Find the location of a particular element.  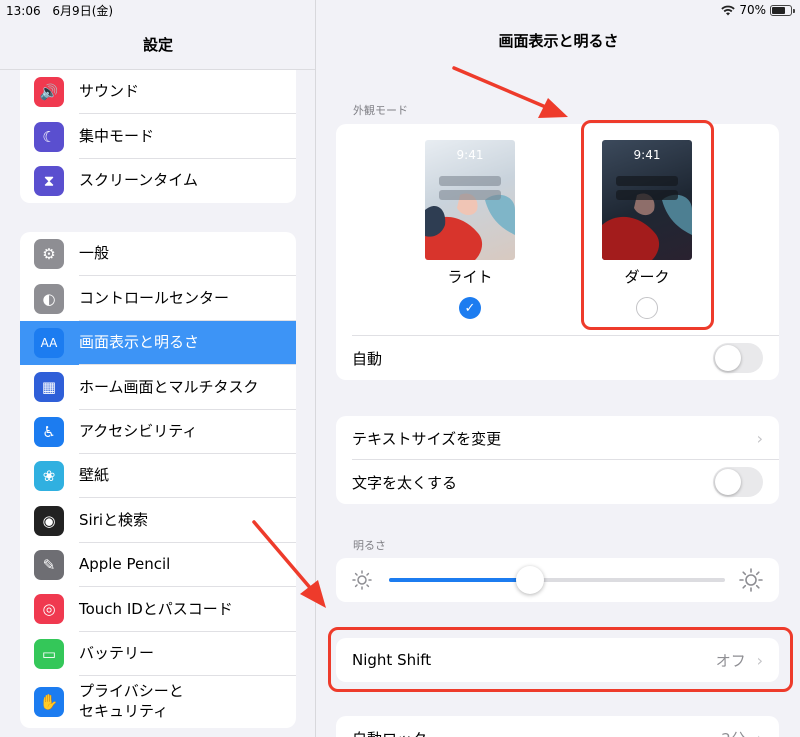

brightness-slider-fill is located at coordinates (460, 580).